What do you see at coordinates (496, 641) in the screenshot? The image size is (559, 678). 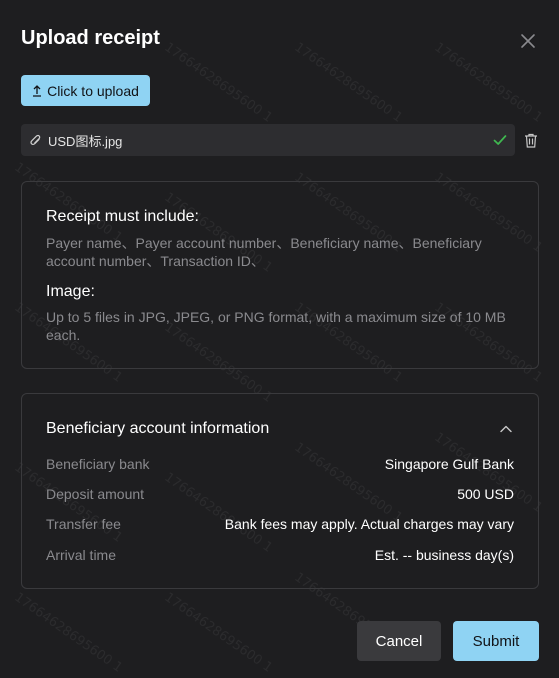 I see `submit-button: Submit` at bounding box center [496, 641].